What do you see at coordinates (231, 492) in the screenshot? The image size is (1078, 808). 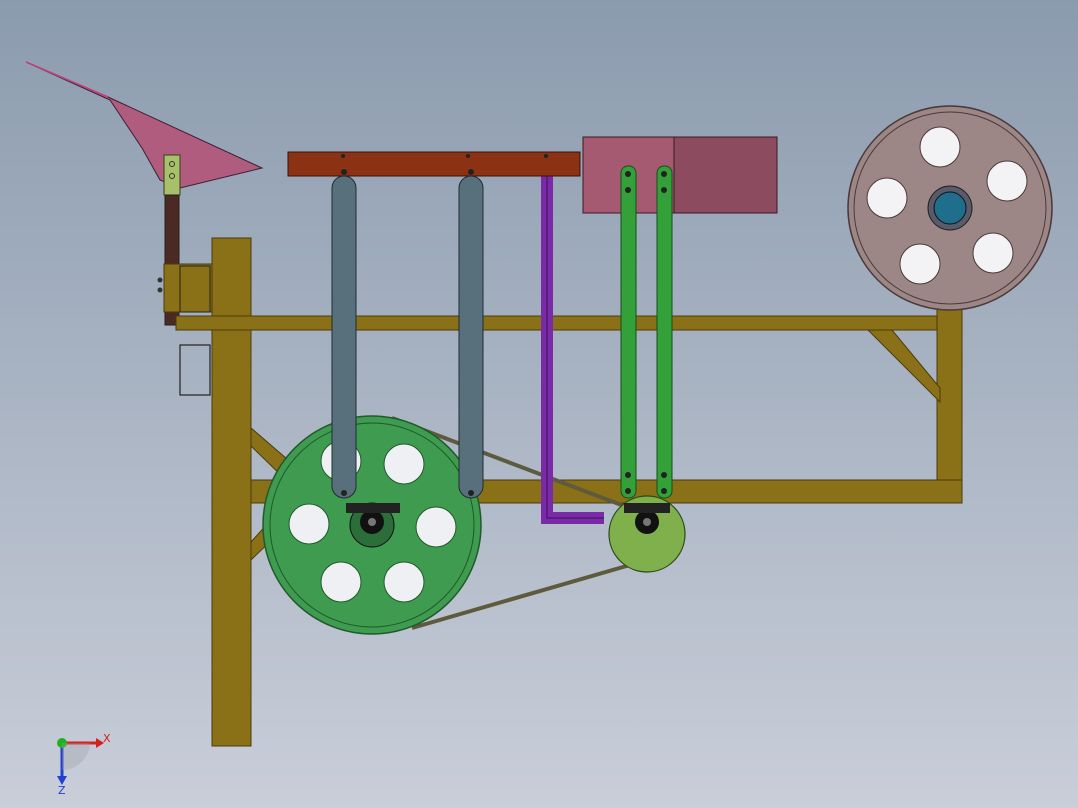 I see `left-vertical-post` at bounding box center [231, 492].